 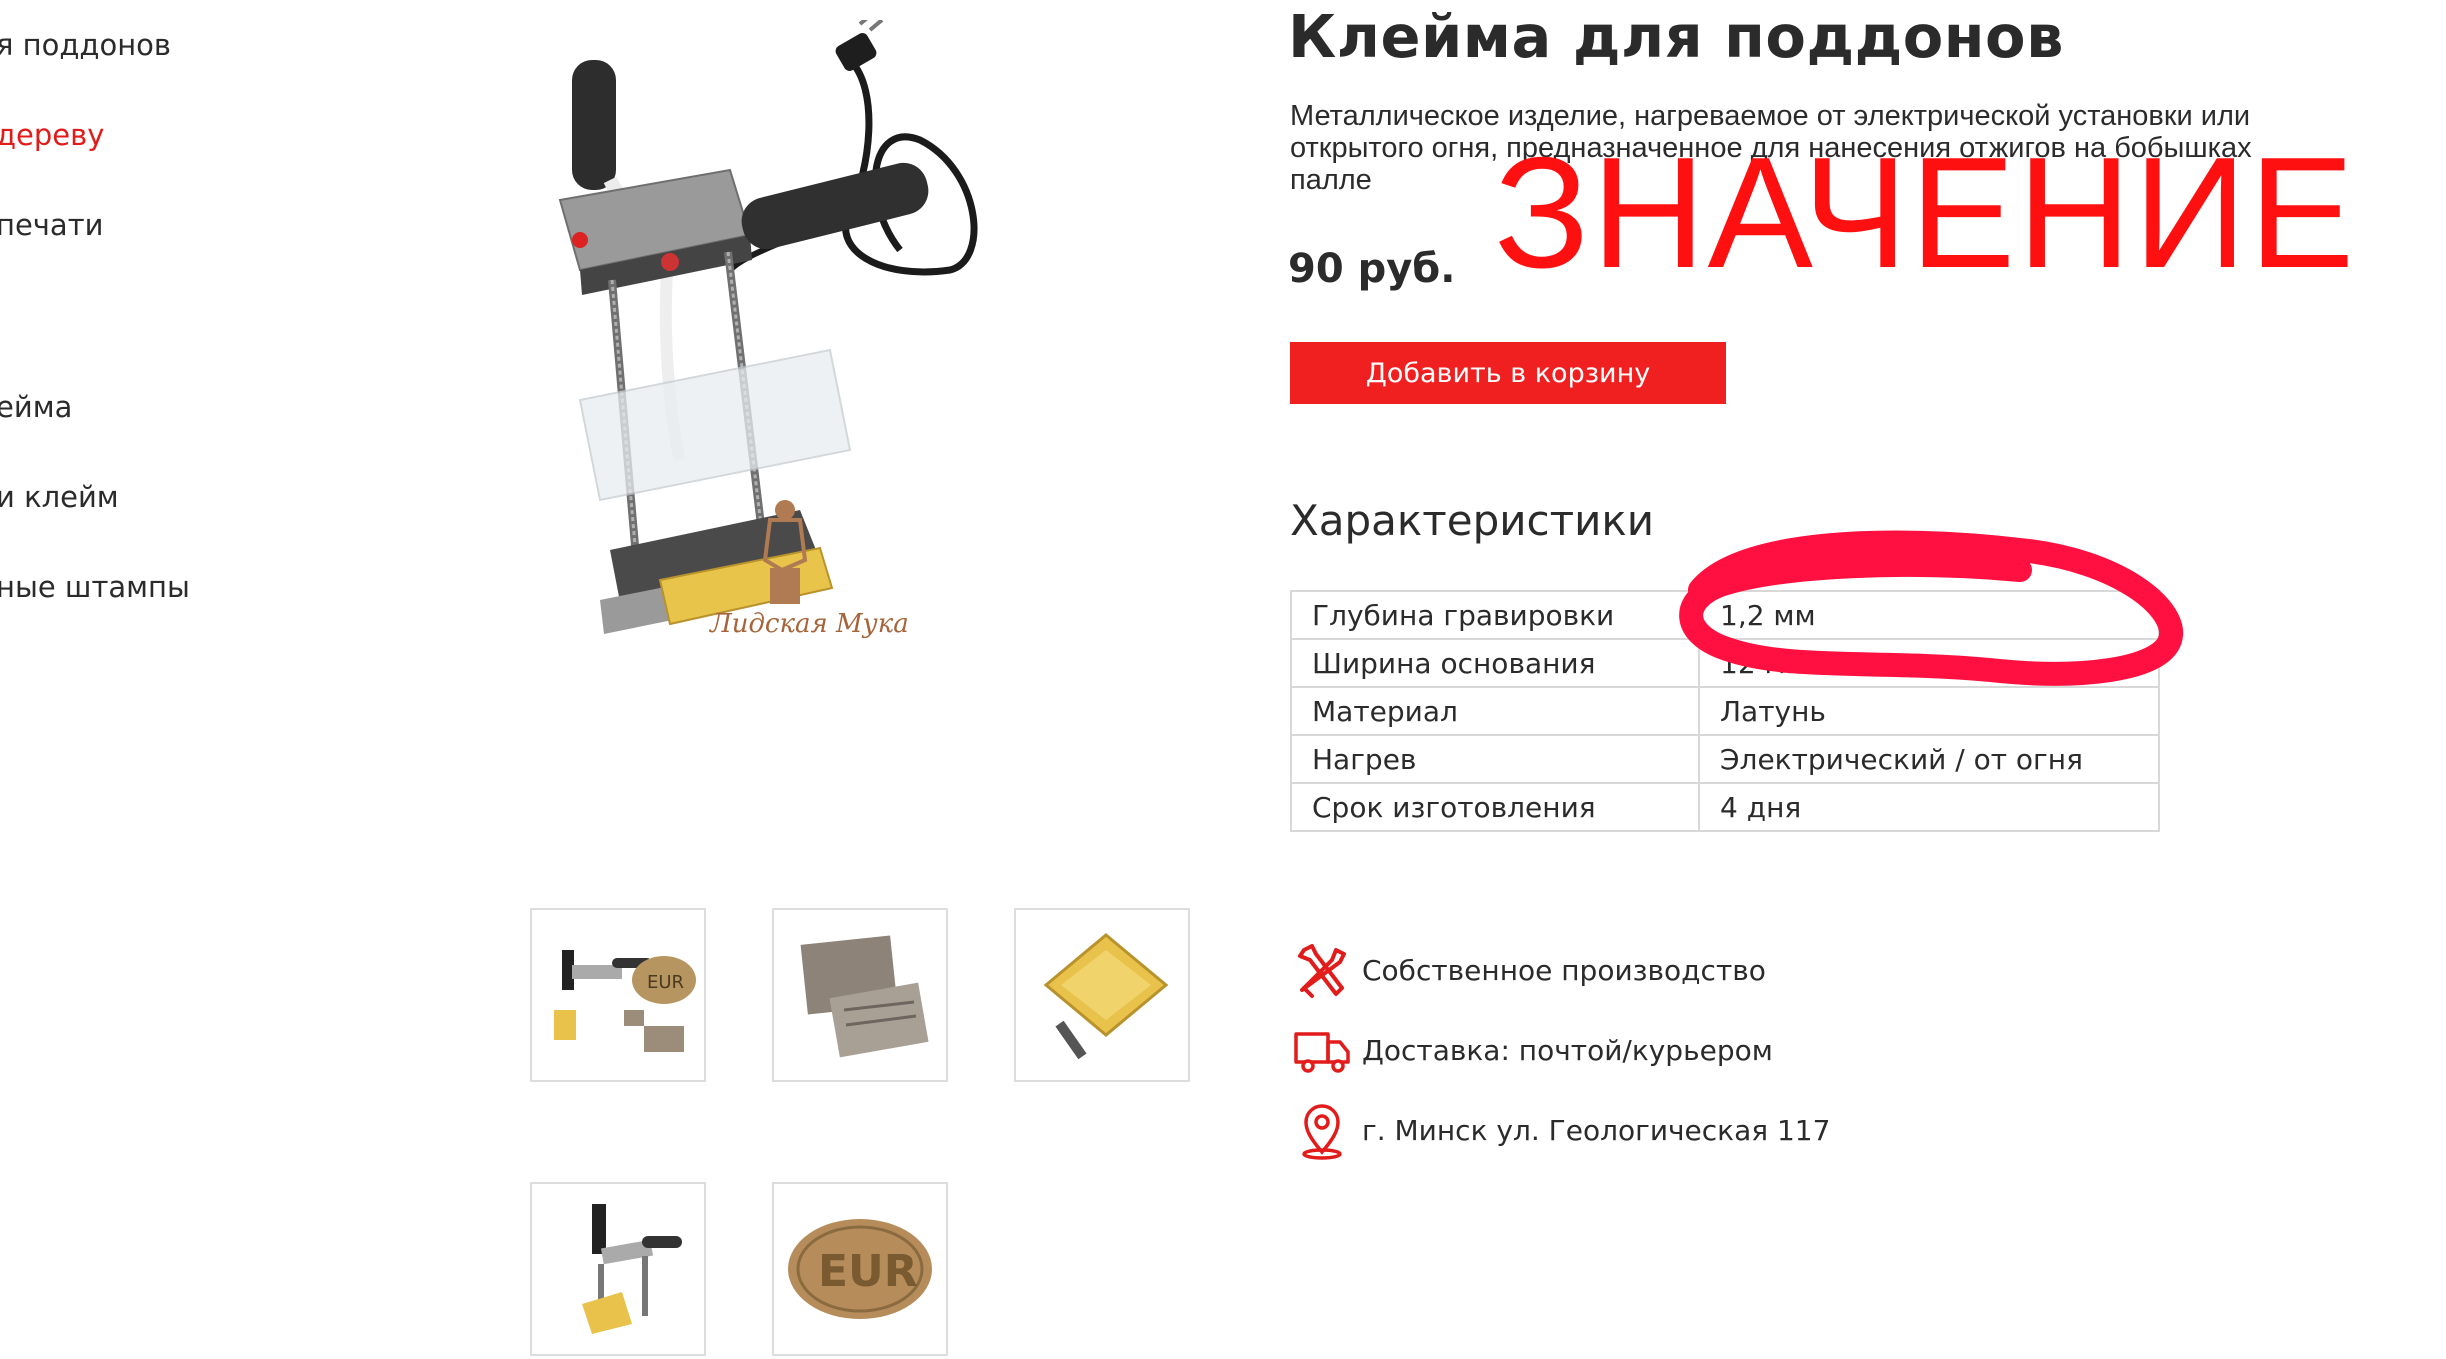 I want to click on sidebar-item-stamp-holders: и клейм, so click(x=59, y=497).